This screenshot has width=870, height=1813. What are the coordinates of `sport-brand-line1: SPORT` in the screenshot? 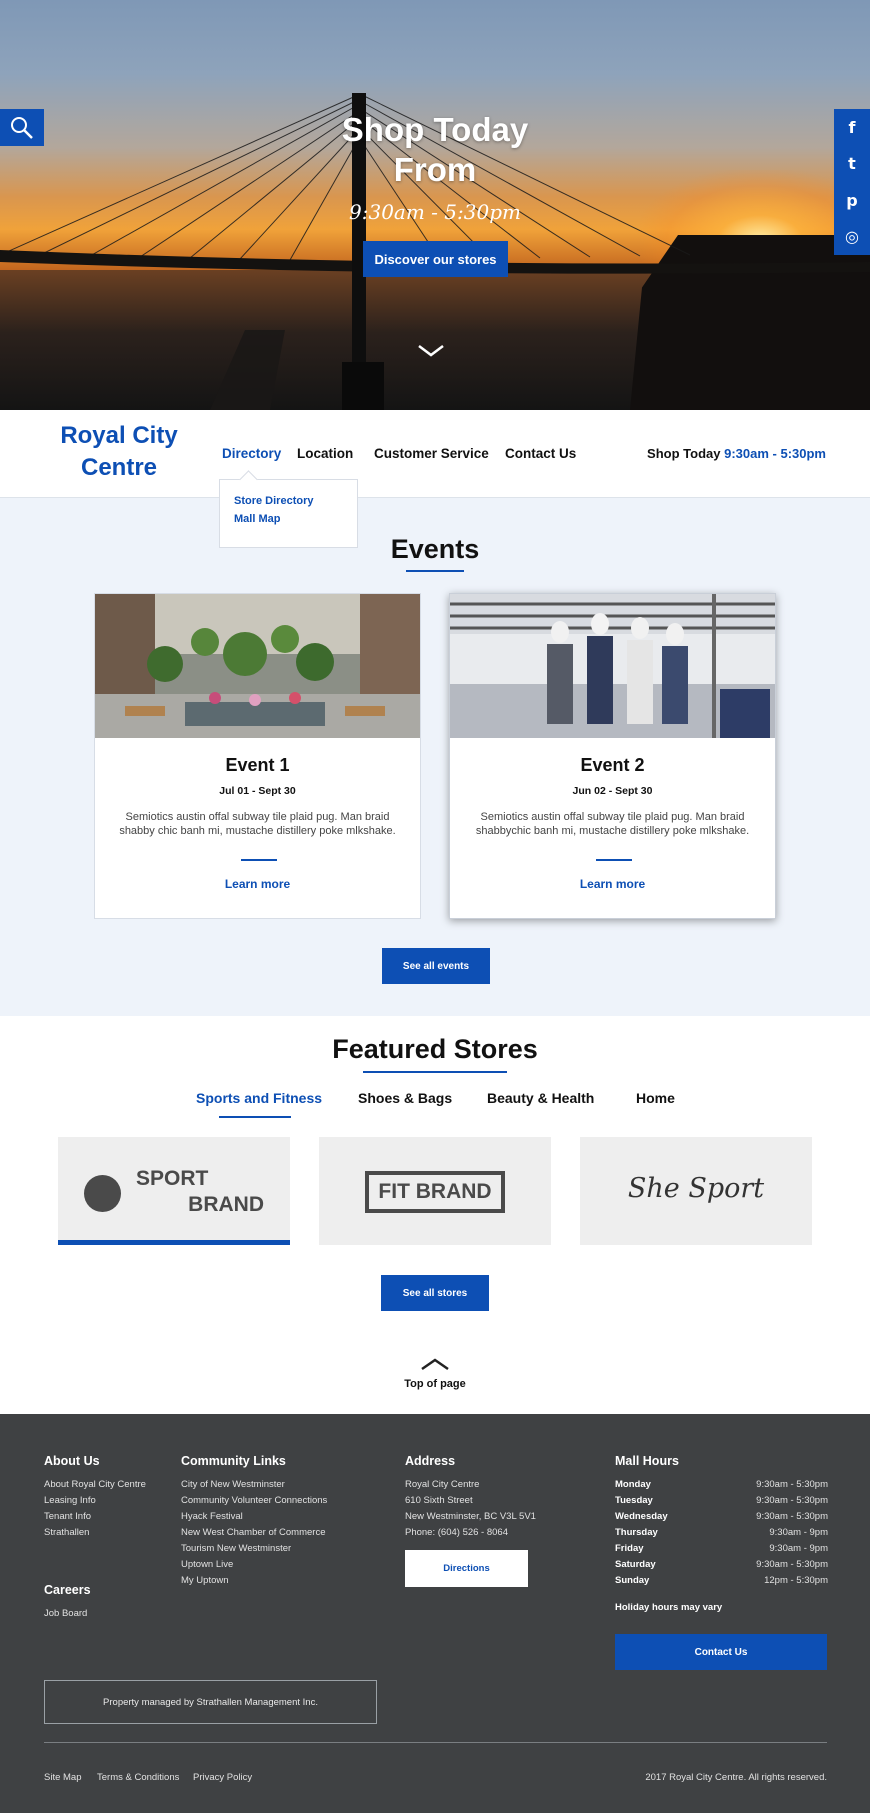 It's located at (172, 1178).